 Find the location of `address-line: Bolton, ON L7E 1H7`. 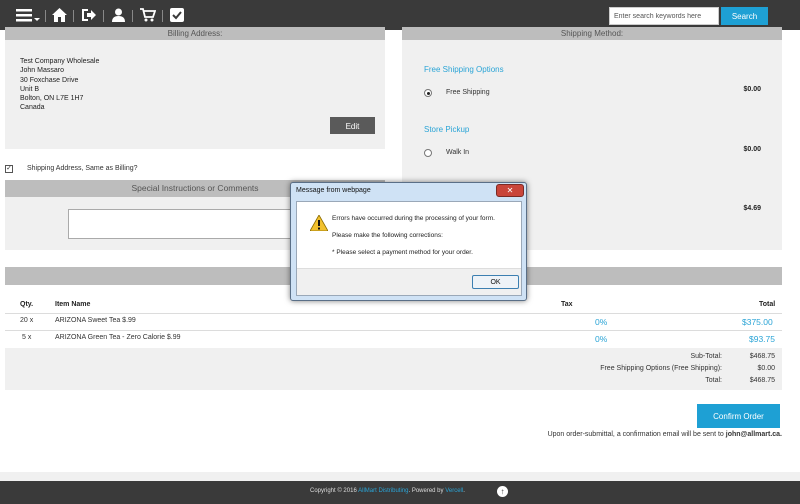

address-line: Bolton, ON L7E 1H7 is located at coordinates (52, 99).